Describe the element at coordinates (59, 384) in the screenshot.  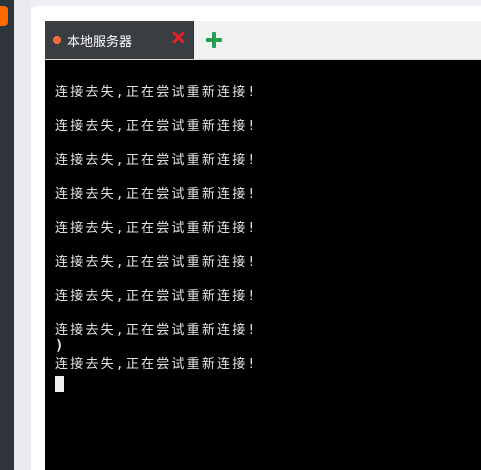
I see `terminal-cursor` at that location.